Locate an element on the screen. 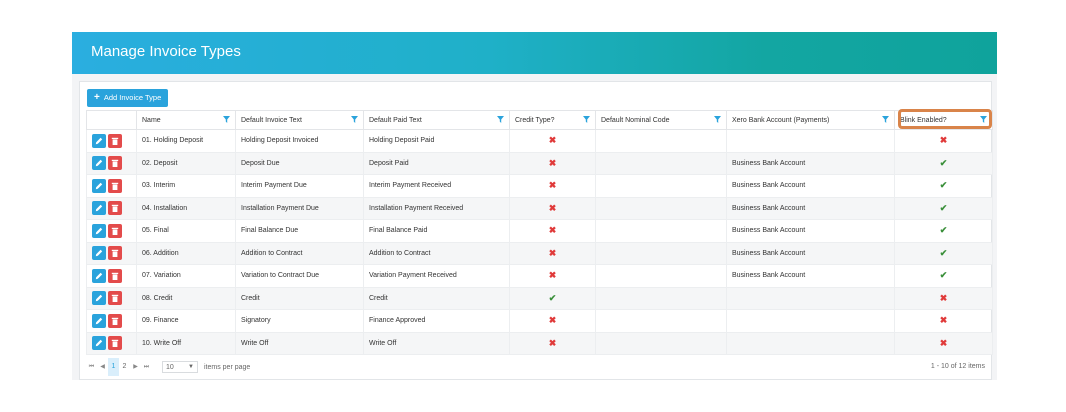 Image resolution: width=1066 pixels, height=412 pixels. items-per-page-select: 10 ▼ is located at coordinates (180, 367).